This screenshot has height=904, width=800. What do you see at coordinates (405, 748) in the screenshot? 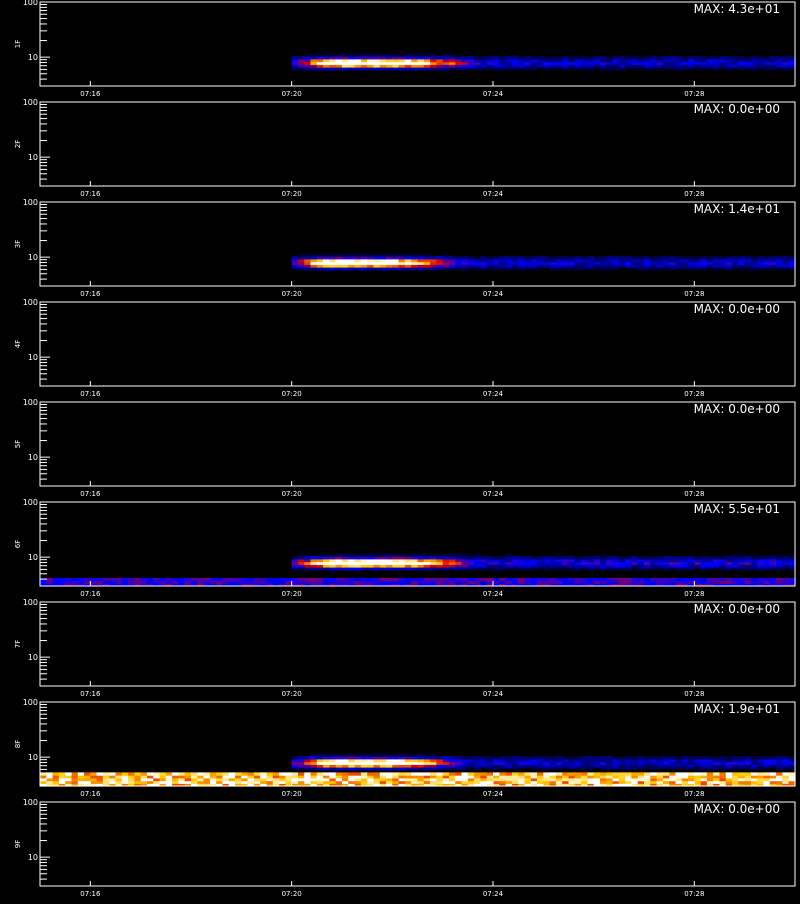
I see `panel-8f: 100 10 07:16 07:20 07:24 07:28 8F MAX: 1.9e+01` at bounding box center [405, 748].